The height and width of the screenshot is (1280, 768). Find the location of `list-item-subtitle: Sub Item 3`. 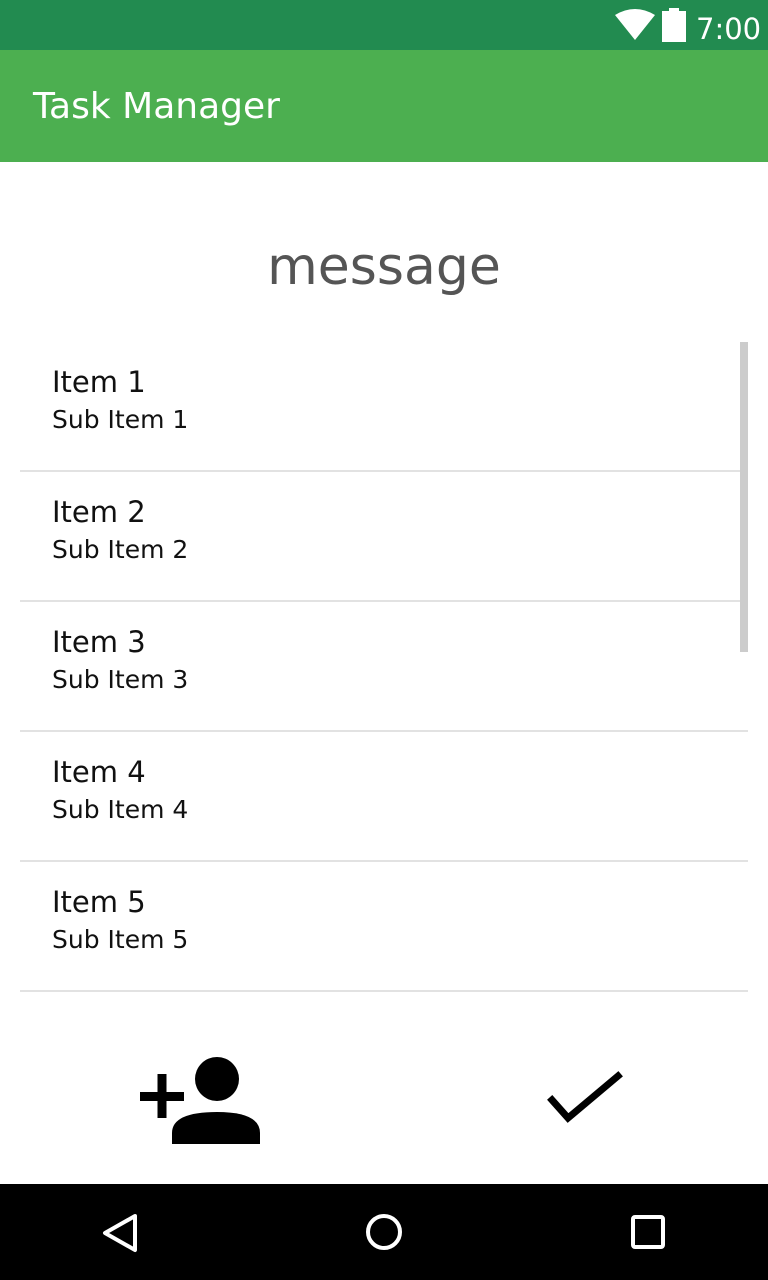

list-item-subtitle: Sub Item 3 is located at coordinates (120, 679).